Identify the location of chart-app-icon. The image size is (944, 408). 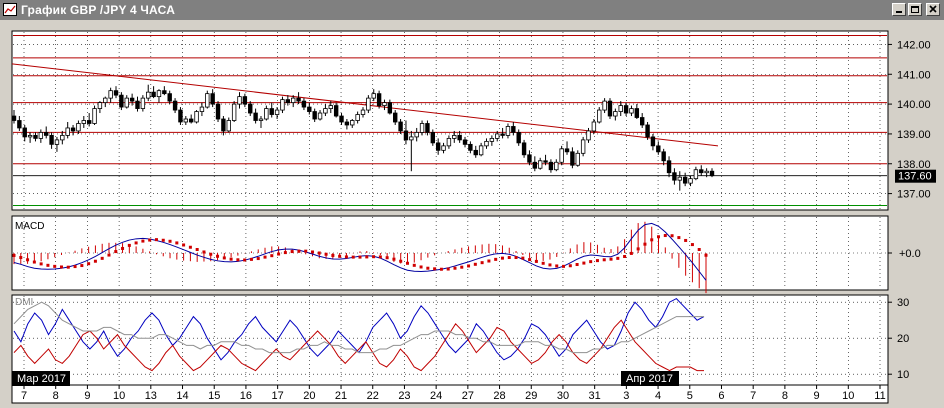
(10, 9).